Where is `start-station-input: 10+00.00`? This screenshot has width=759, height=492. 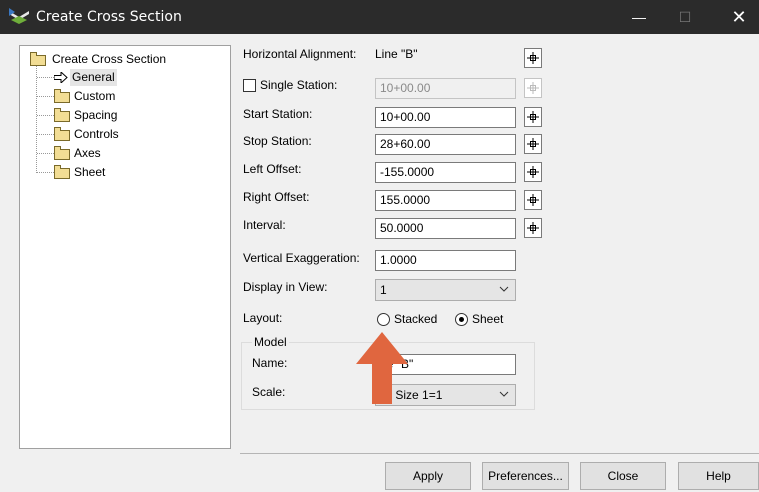
start-station-input: 10+00.00 is located at coordinates (445, 117).